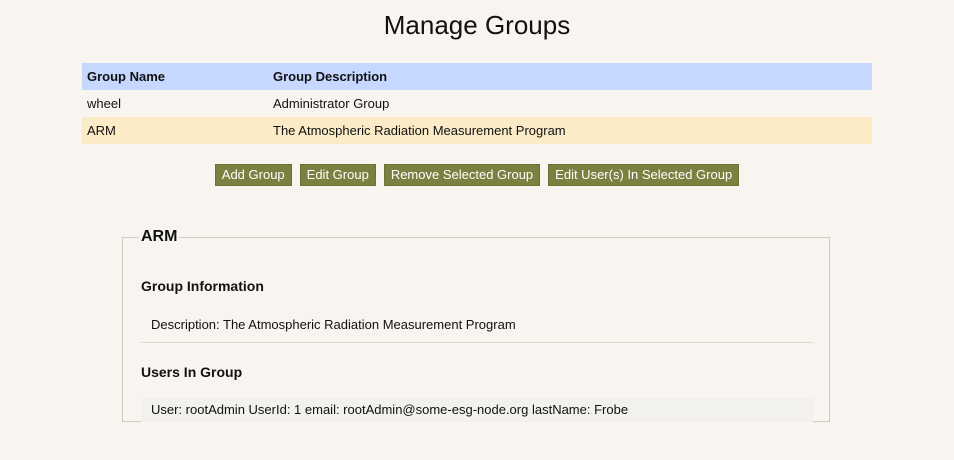 The width and height of the screenshot is (954, 460). I want to click on table-header-row: Group Name Group Description, so click(477, 76).